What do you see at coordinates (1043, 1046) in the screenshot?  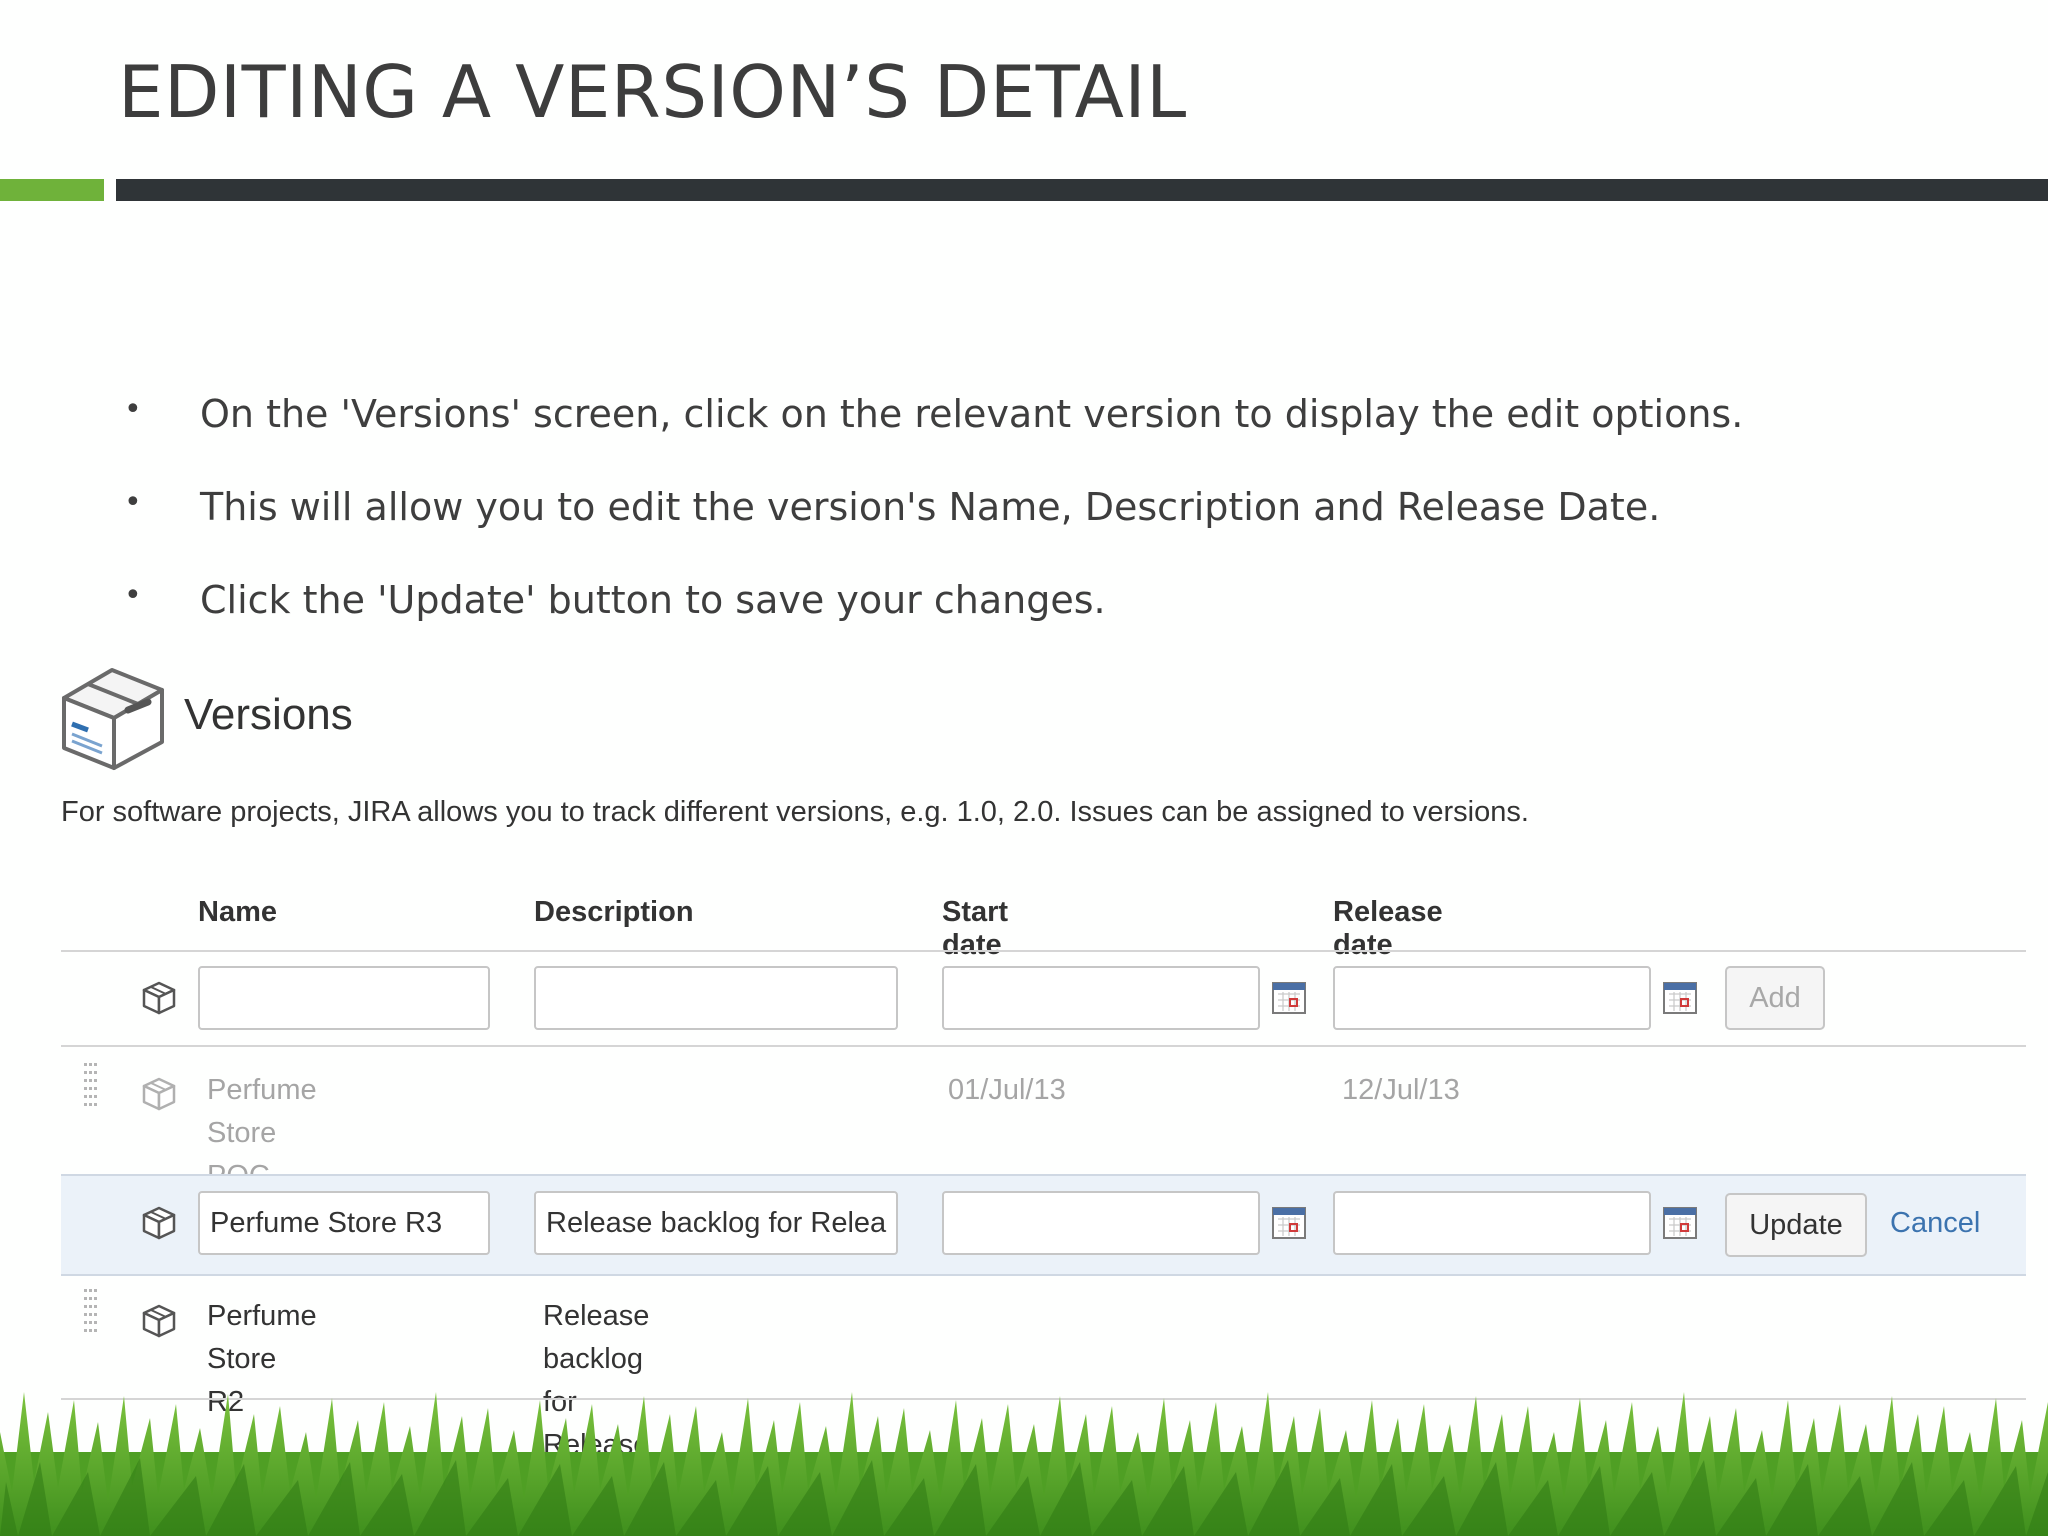 I see `row-divider` at bounding box center [1043, 1046].